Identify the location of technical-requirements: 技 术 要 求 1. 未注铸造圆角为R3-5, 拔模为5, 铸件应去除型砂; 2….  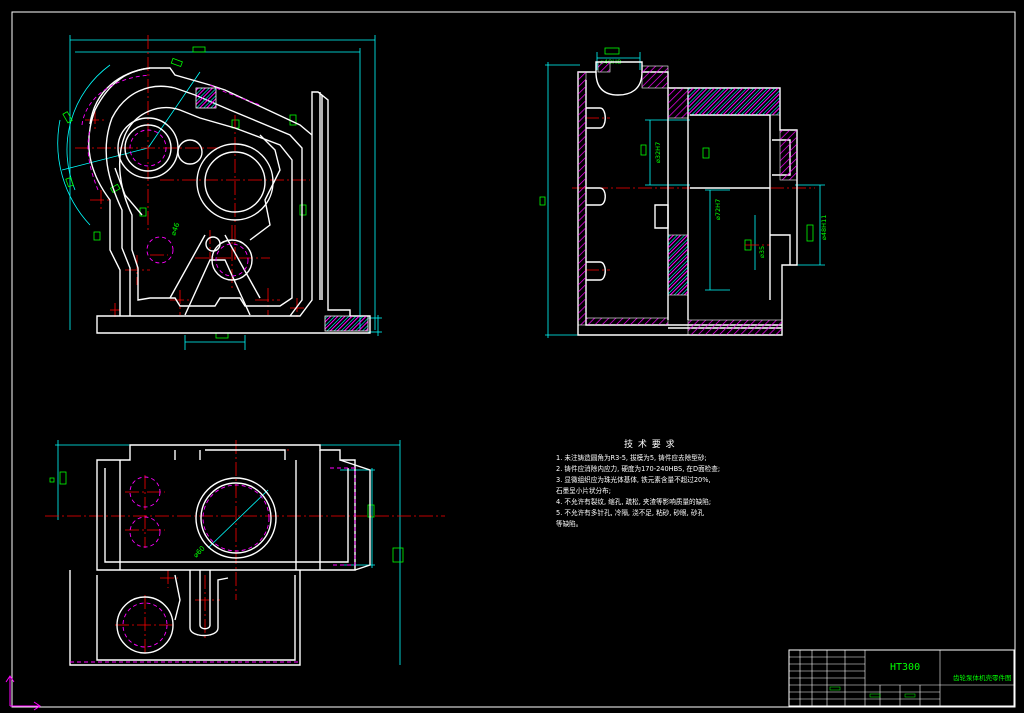
(638, 483).